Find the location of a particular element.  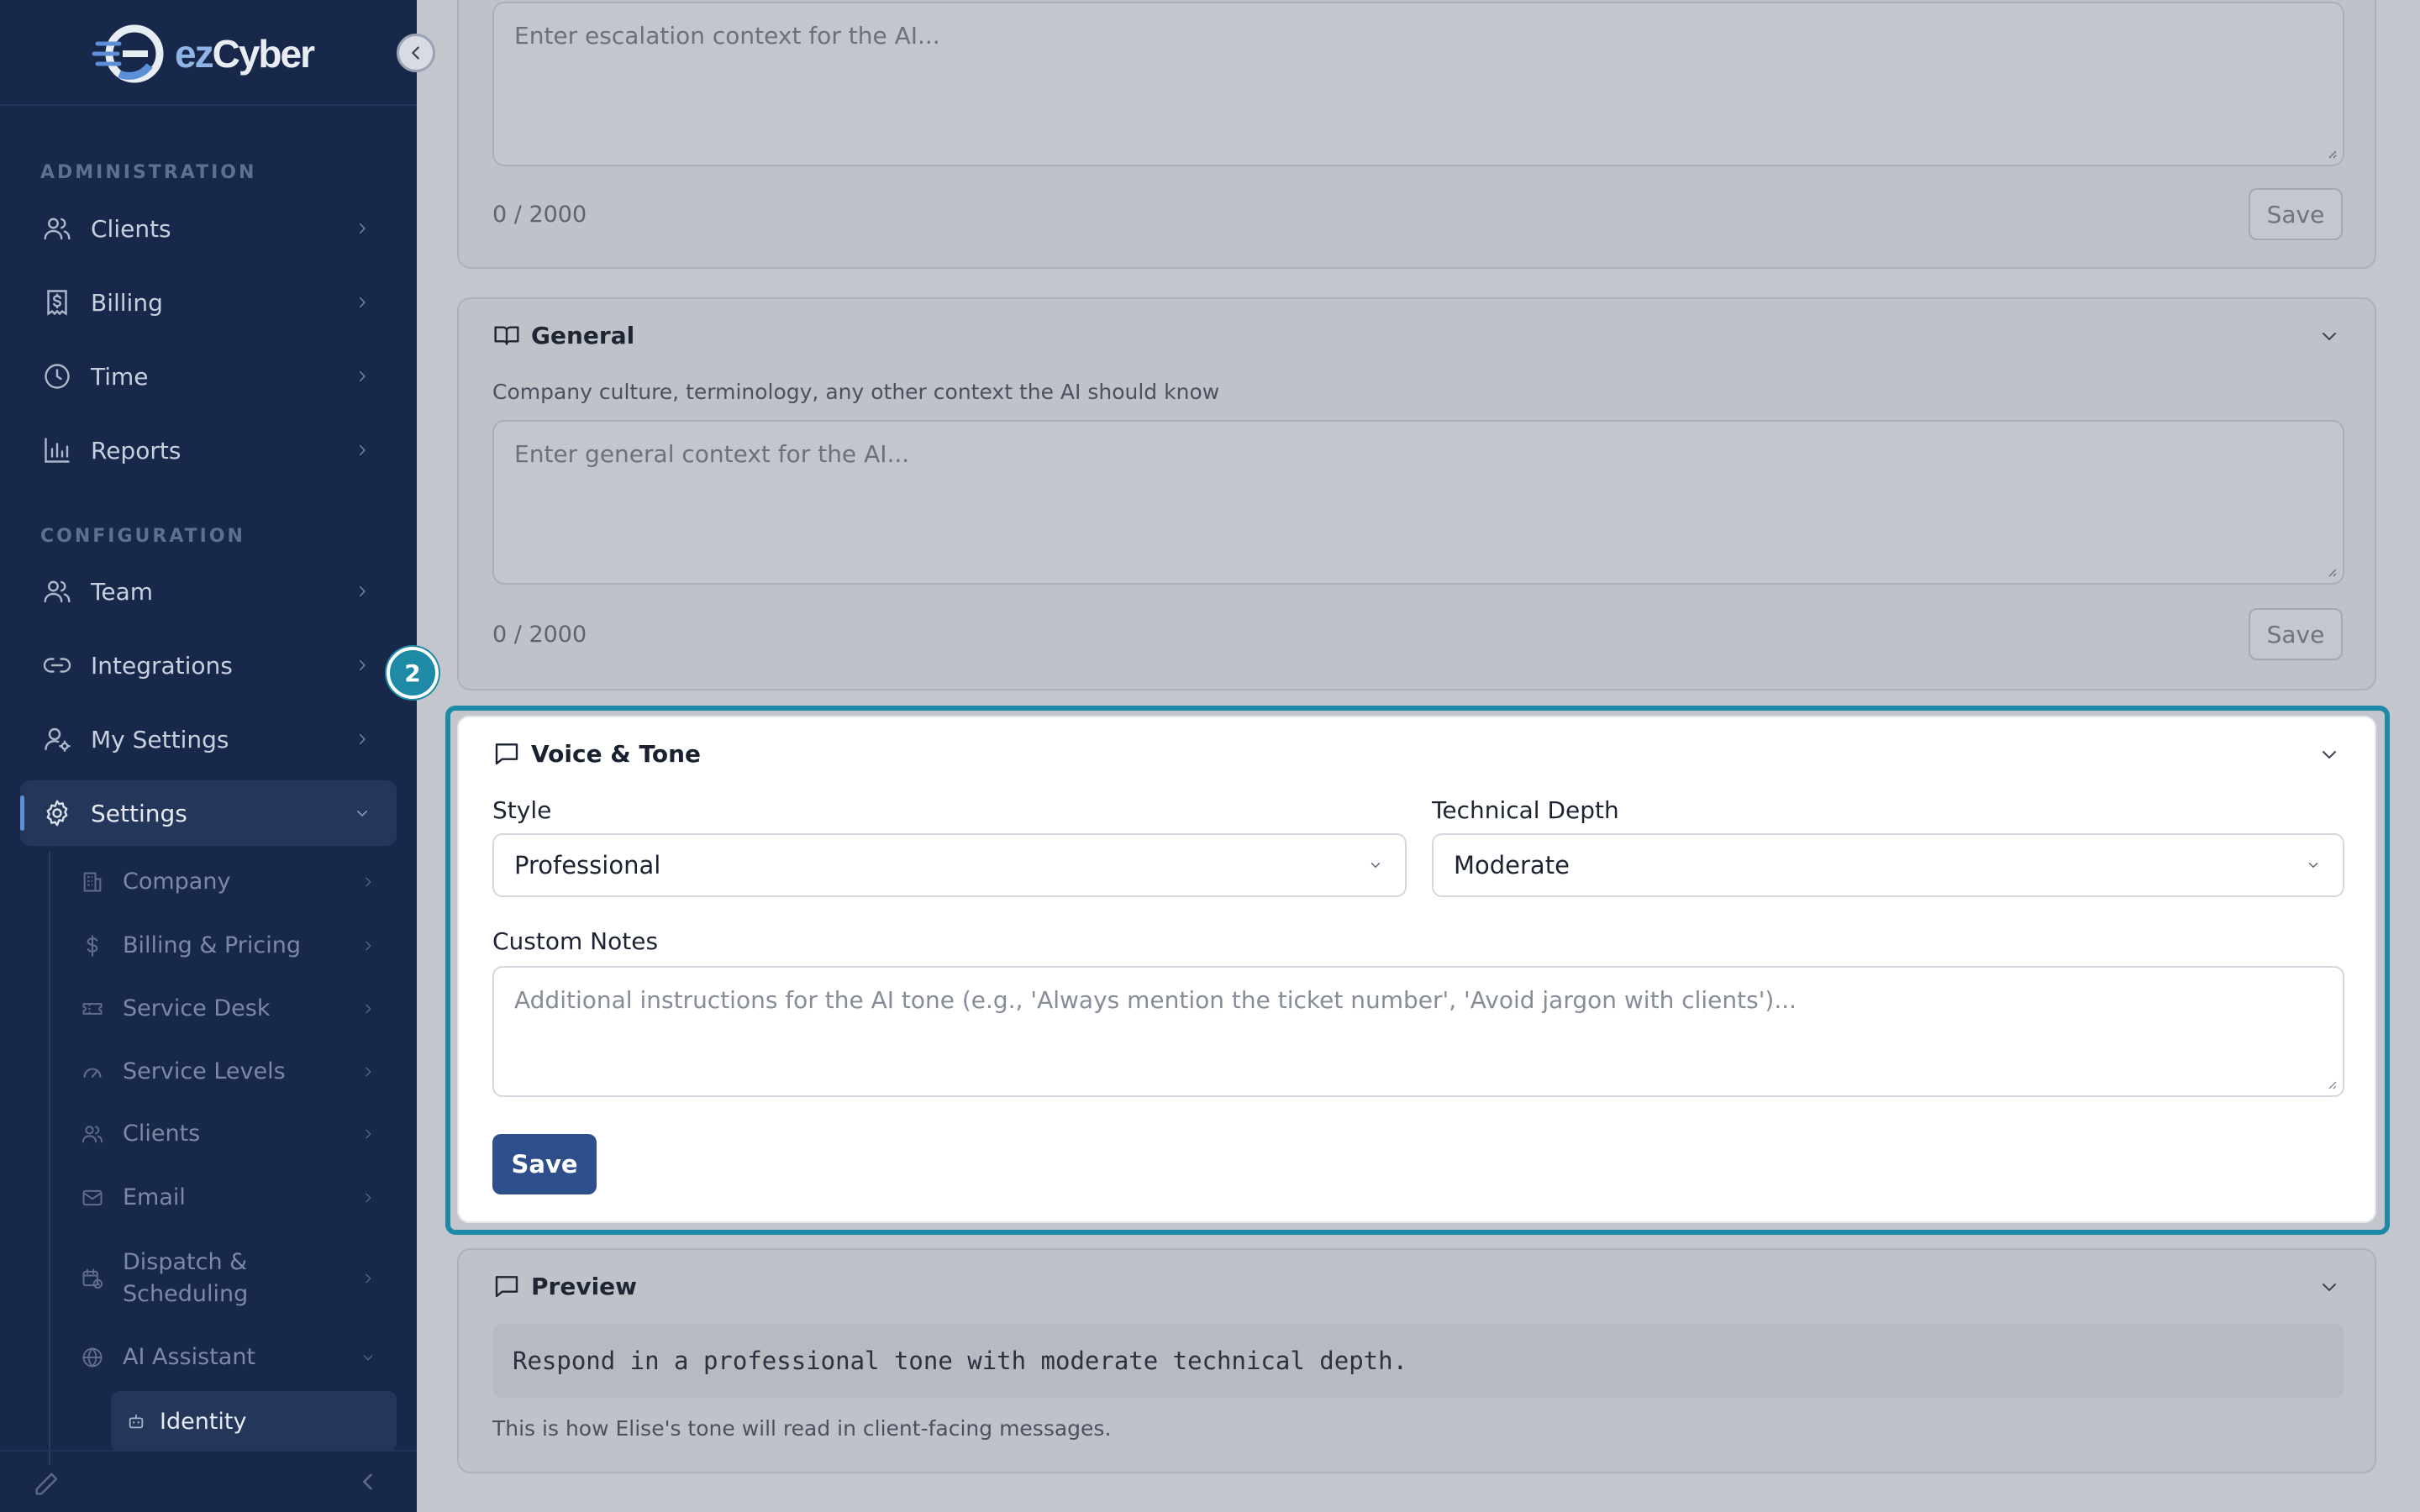

technical-depth-select: Moderate is located at coordinates (1888, 865).